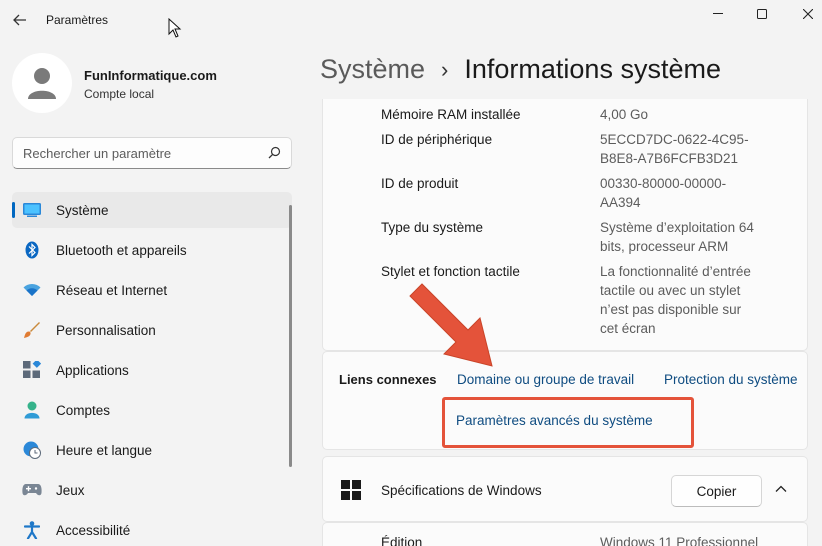 The image size is (822, 546). Describe the element at coordinates (670, 290) in the screenshot. I see `value-line: tactile ou avec un stylet` at that location.